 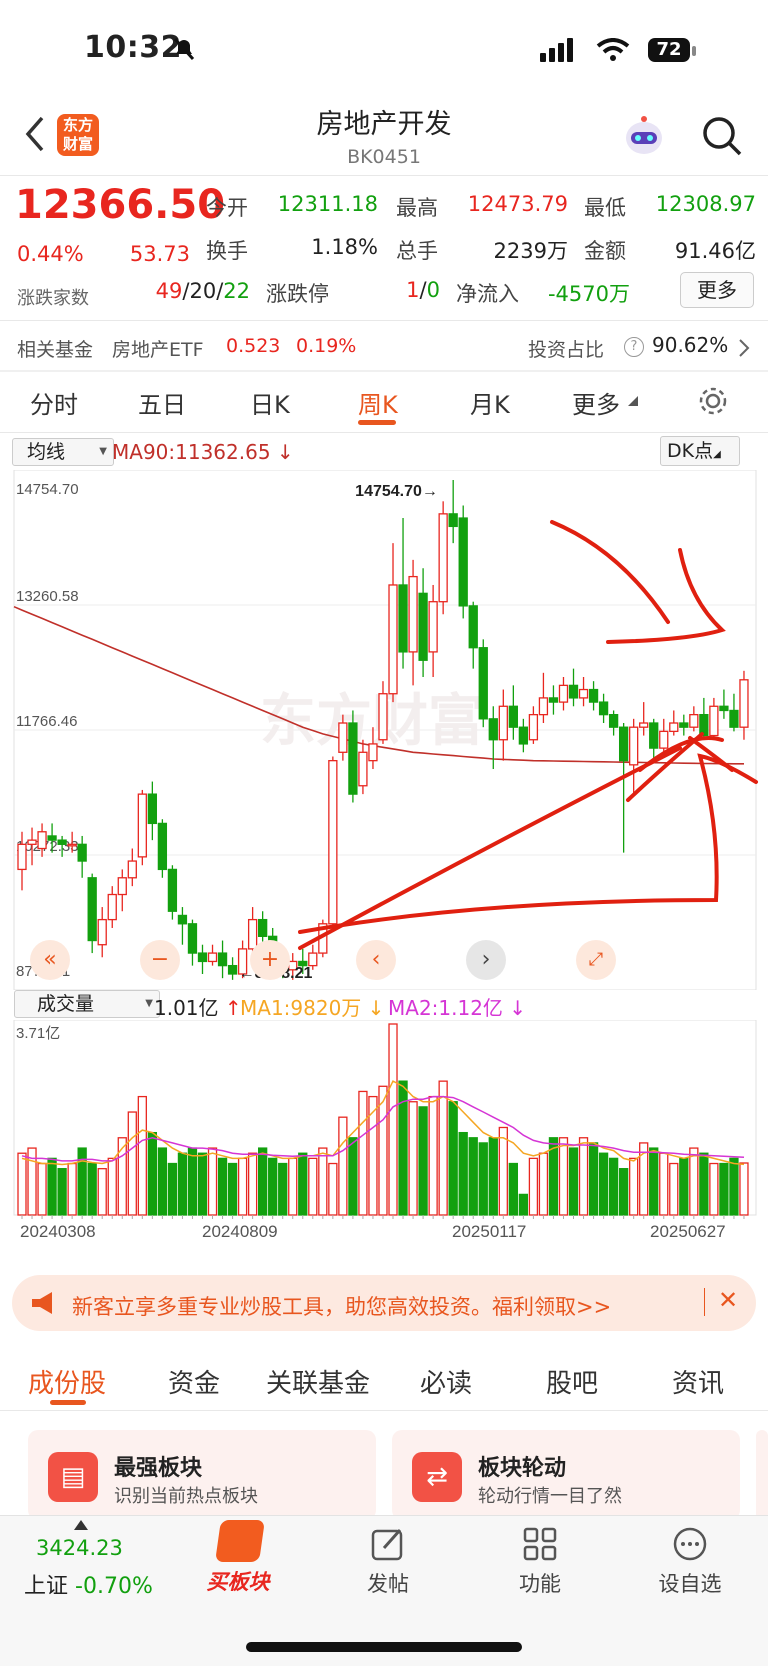 What do you see at coordinates (240, 1541) in the screenshot?
I see `buy-sector-icon` at bounding box center [240, 1541].